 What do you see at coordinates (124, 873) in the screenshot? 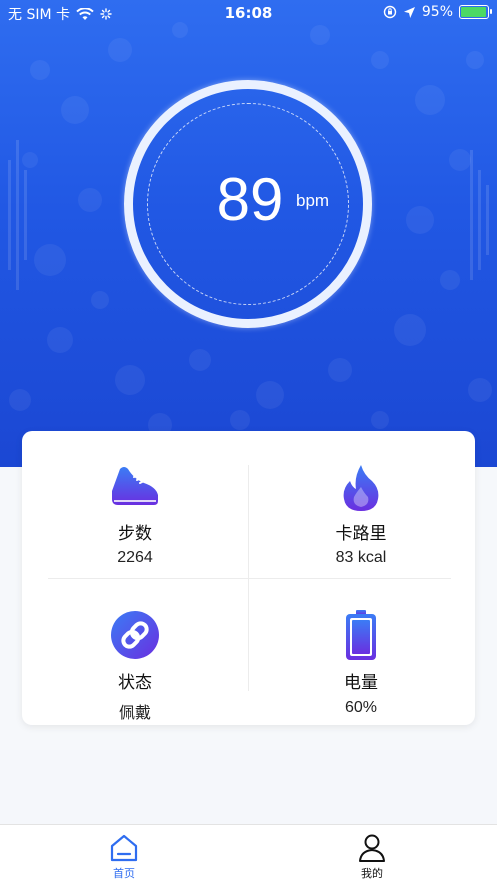
I see `tab-home-label: 首页` at bounding box center [124, 873].